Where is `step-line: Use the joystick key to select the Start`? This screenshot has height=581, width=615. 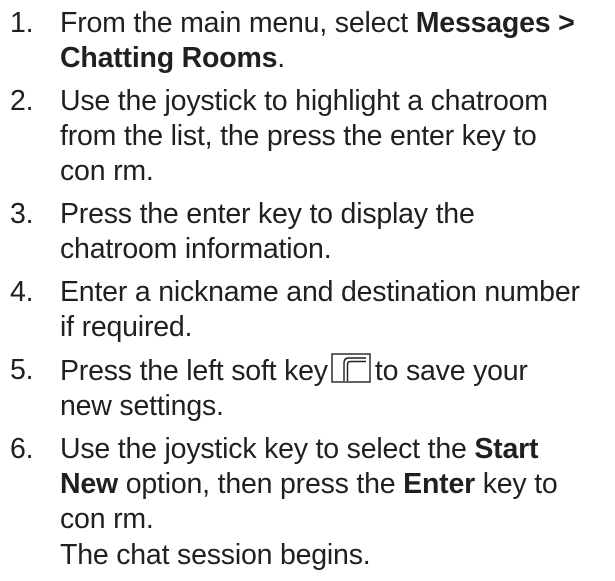
step-line: Use the joystick key to select the Start is located at coordinates (337, 449).